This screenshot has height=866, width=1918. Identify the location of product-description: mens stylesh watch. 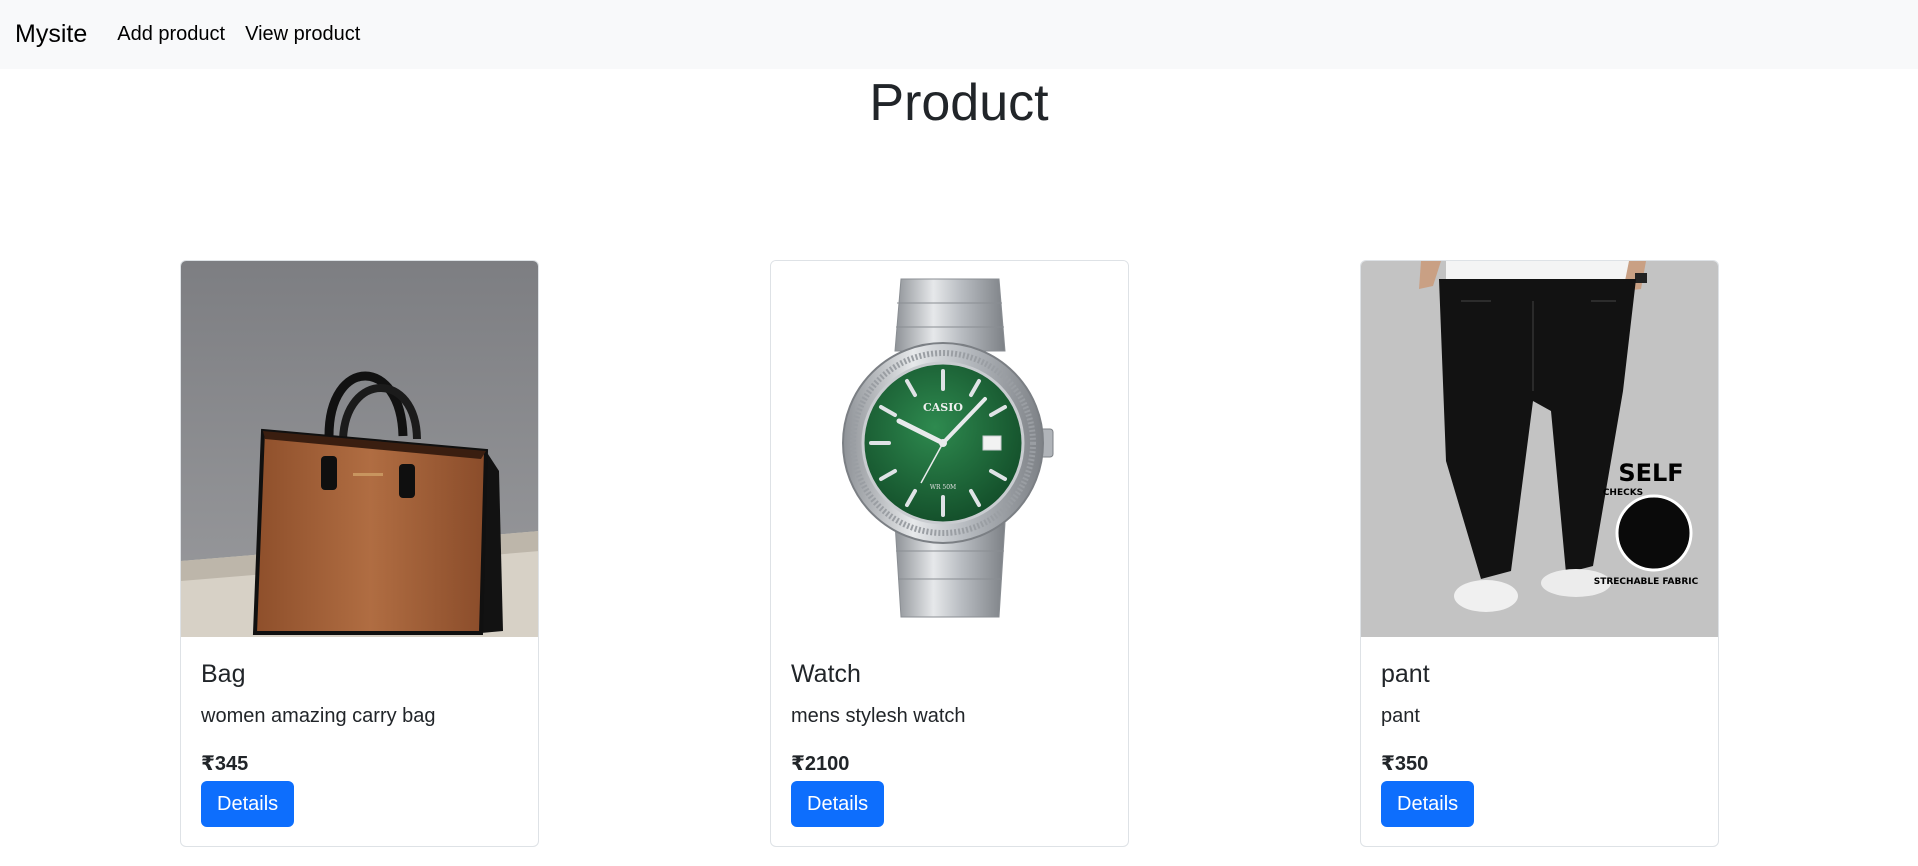
(878, 716).